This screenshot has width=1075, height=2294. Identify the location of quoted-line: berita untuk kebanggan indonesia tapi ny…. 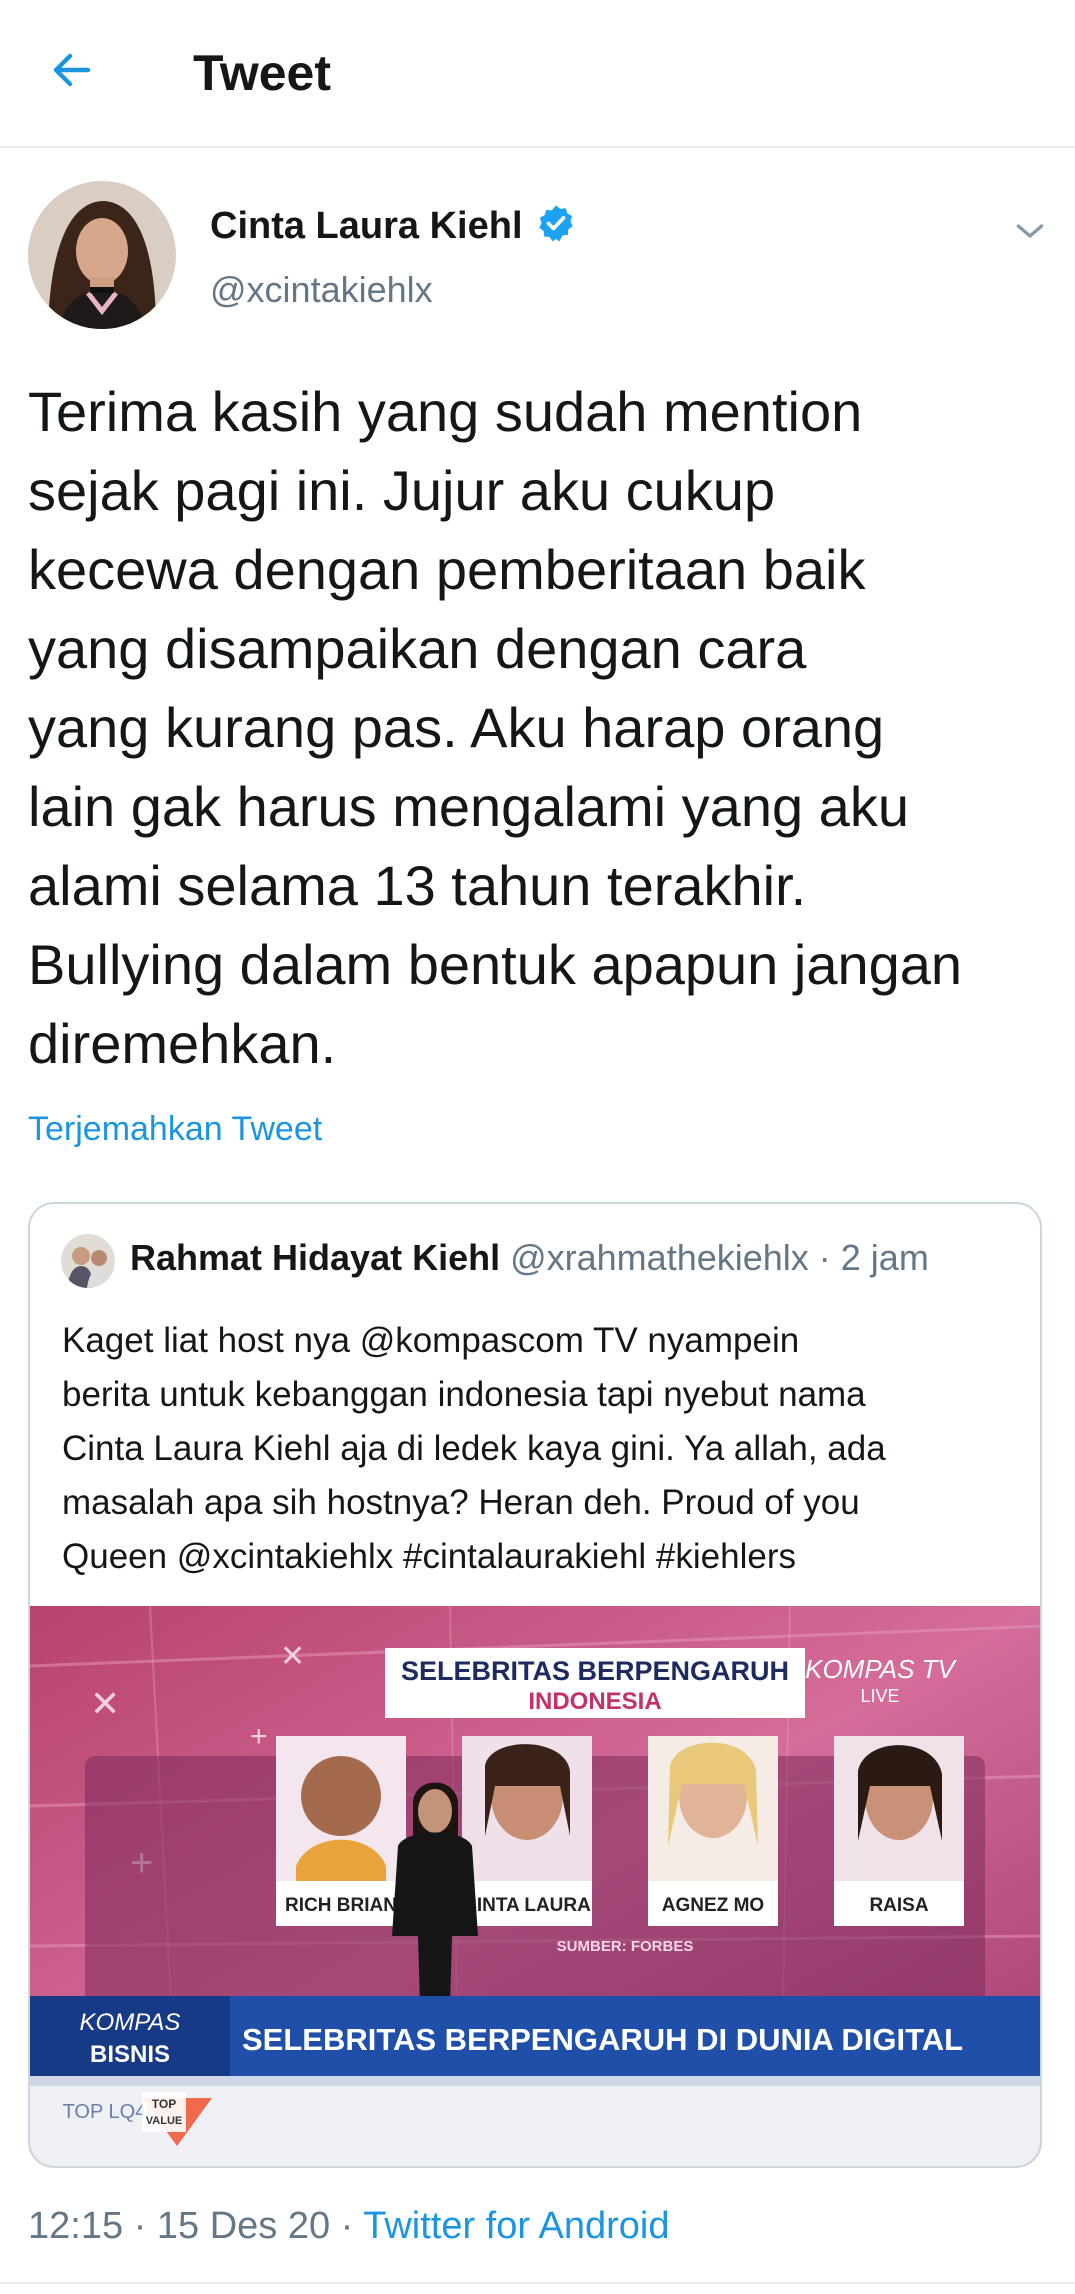
(464, 1394).